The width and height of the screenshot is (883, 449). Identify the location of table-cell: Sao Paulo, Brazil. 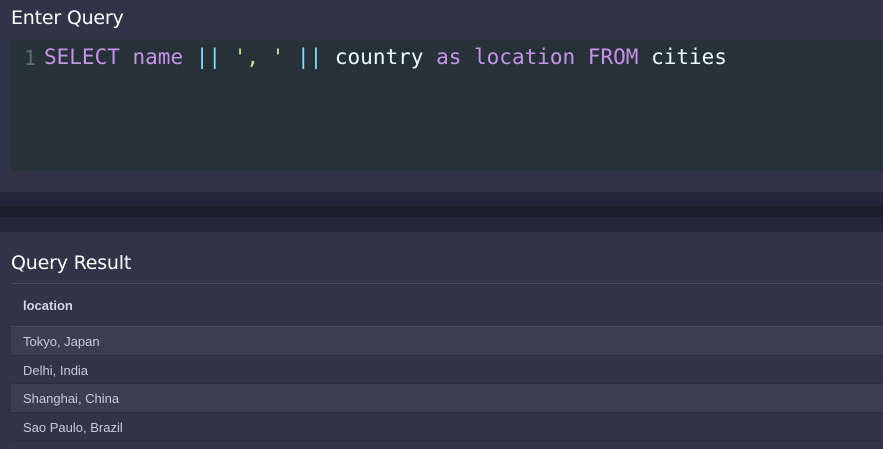
(73, 427).